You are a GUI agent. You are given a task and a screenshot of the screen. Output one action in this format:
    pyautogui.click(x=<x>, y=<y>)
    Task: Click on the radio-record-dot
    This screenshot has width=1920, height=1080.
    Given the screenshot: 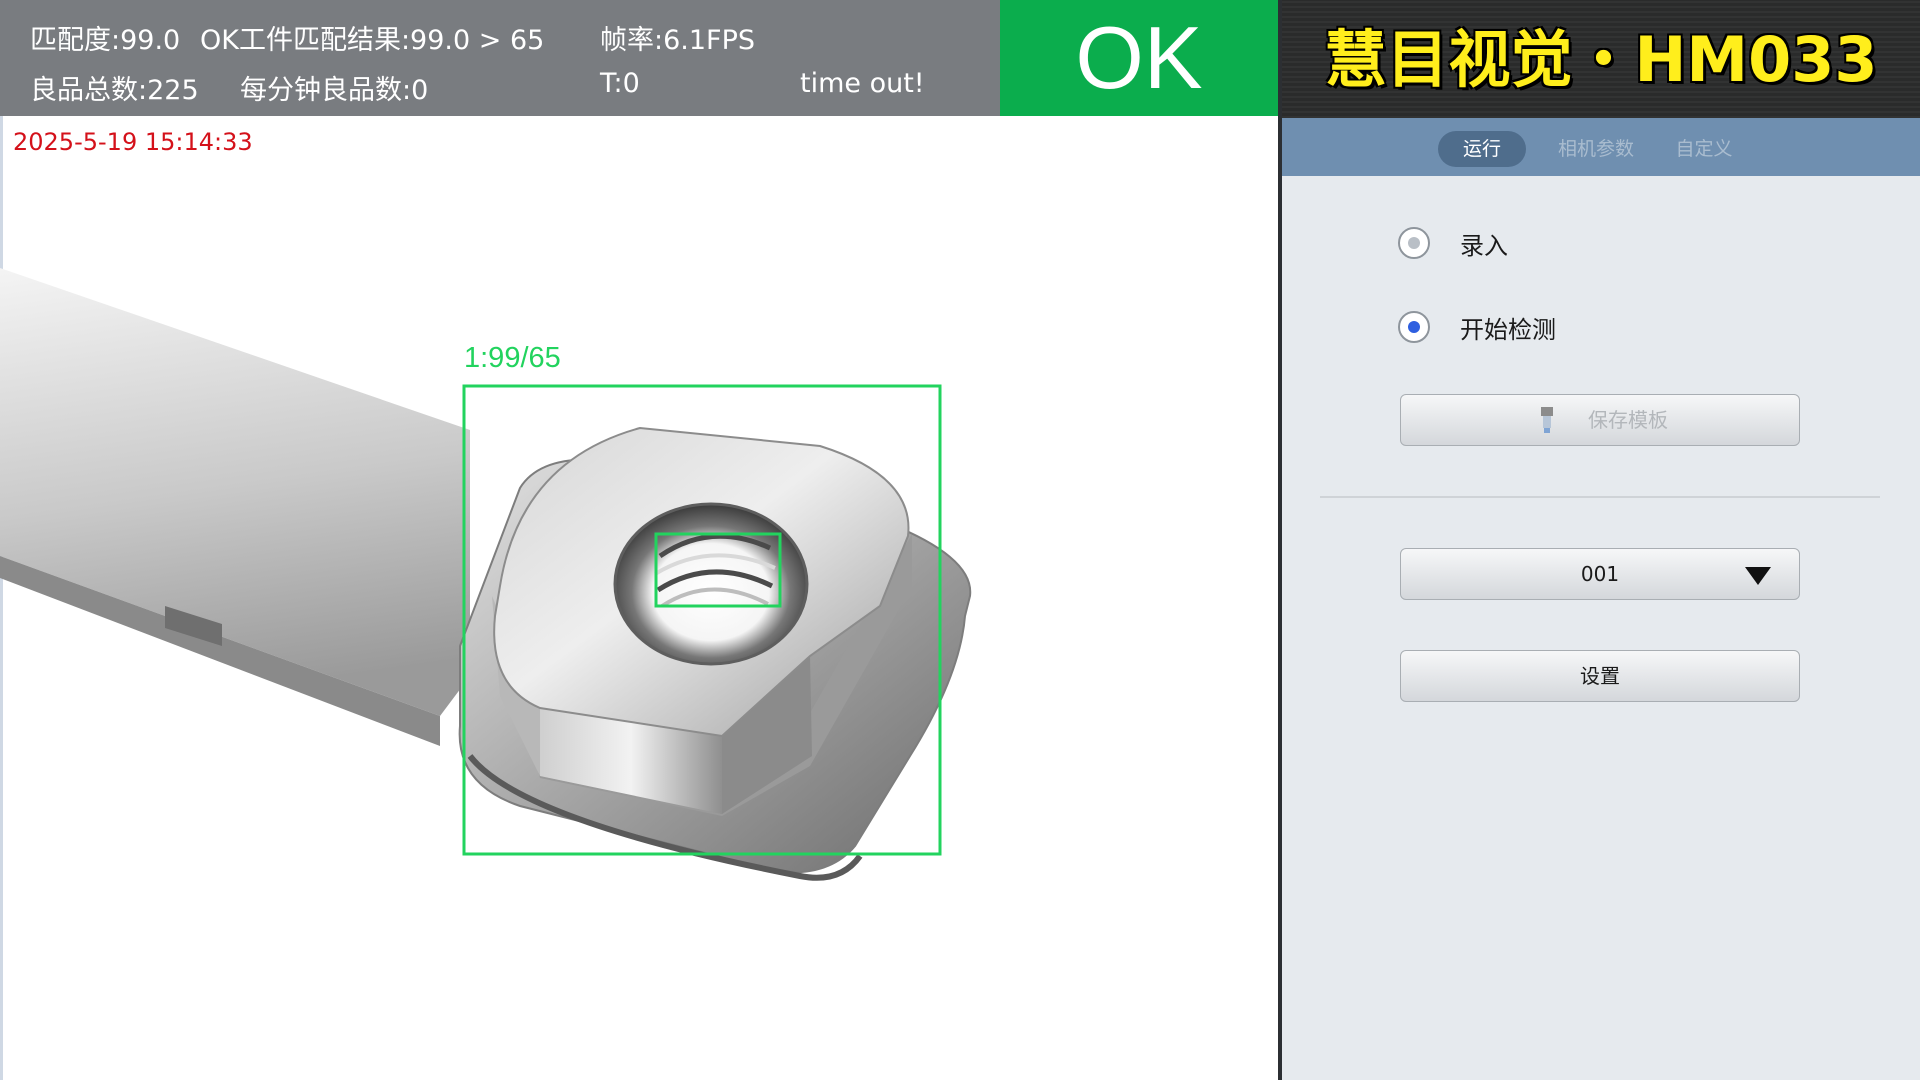 What is the action you would take?
    pyautogui.click(x=1414, y=243)
    